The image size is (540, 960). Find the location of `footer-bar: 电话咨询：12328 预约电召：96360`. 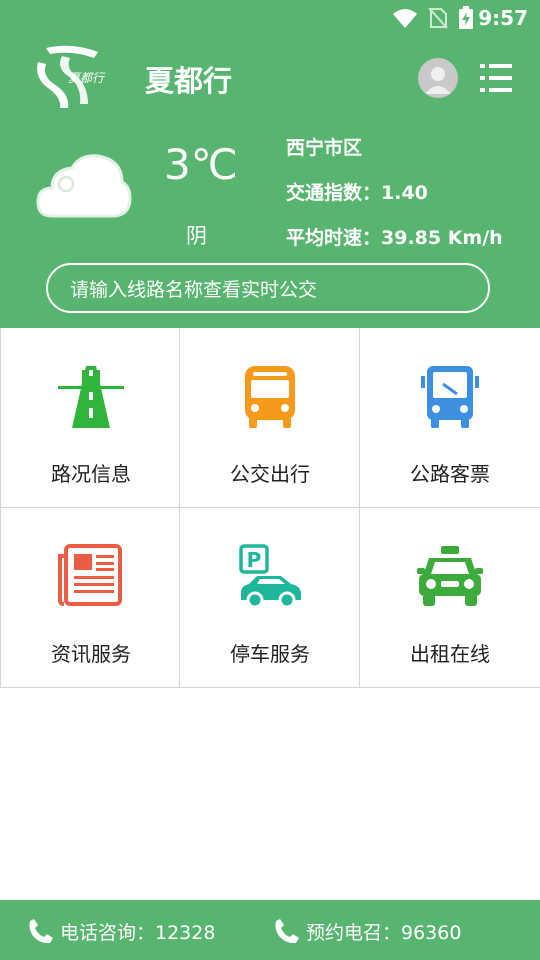

footer-bar: 电话咨询：12328 预约电召：96360 is located at coordinates (270, 930).